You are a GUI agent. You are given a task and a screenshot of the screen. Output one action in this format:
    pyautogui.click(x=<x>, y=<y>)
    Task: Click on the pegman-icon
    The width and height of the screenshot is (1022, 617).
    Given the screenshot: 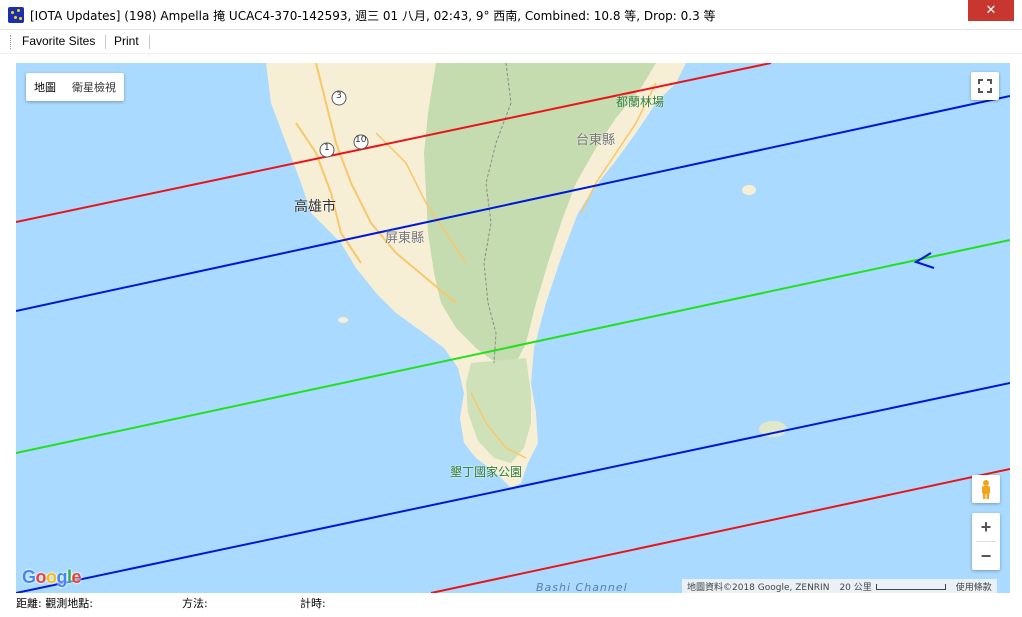 What is the action you would take?
    pyautogui.click(x=986, y=489)
    